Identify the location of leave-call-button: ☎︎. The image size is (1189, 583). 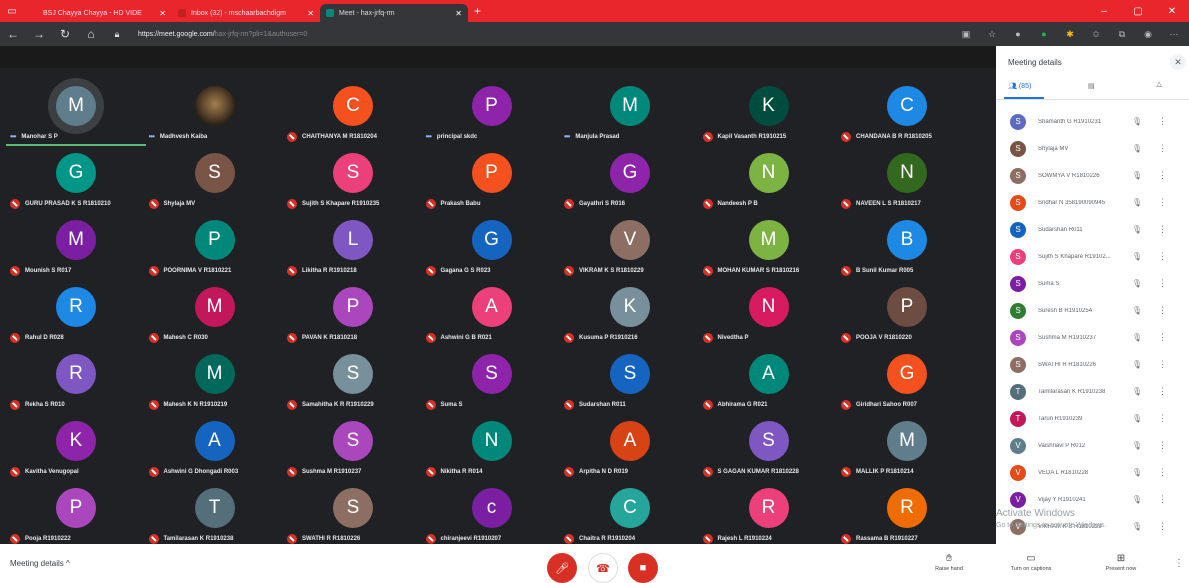
(603, 568).